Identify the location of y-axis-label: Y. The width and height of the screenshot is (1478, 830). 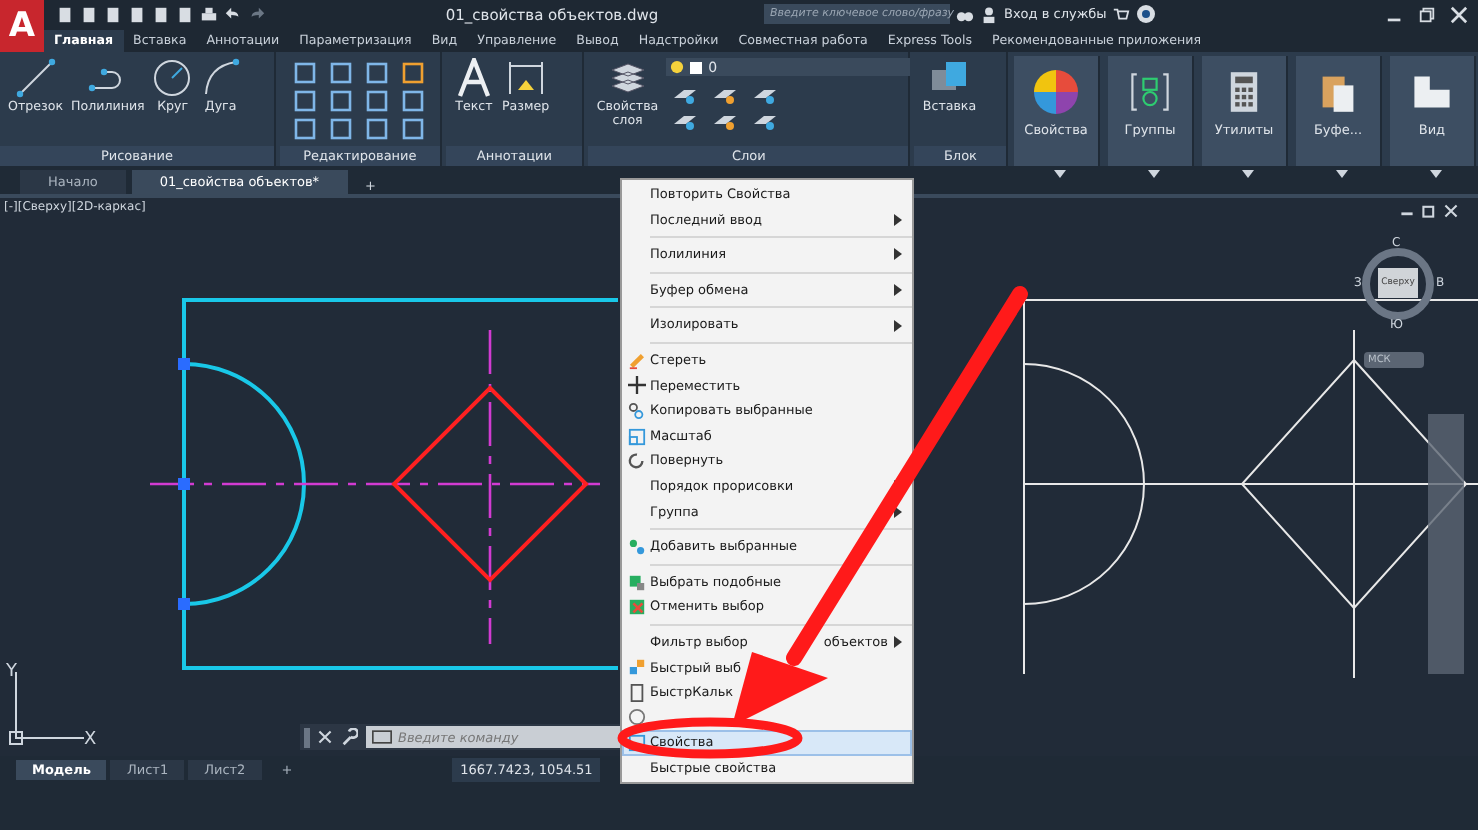
(11, 672).